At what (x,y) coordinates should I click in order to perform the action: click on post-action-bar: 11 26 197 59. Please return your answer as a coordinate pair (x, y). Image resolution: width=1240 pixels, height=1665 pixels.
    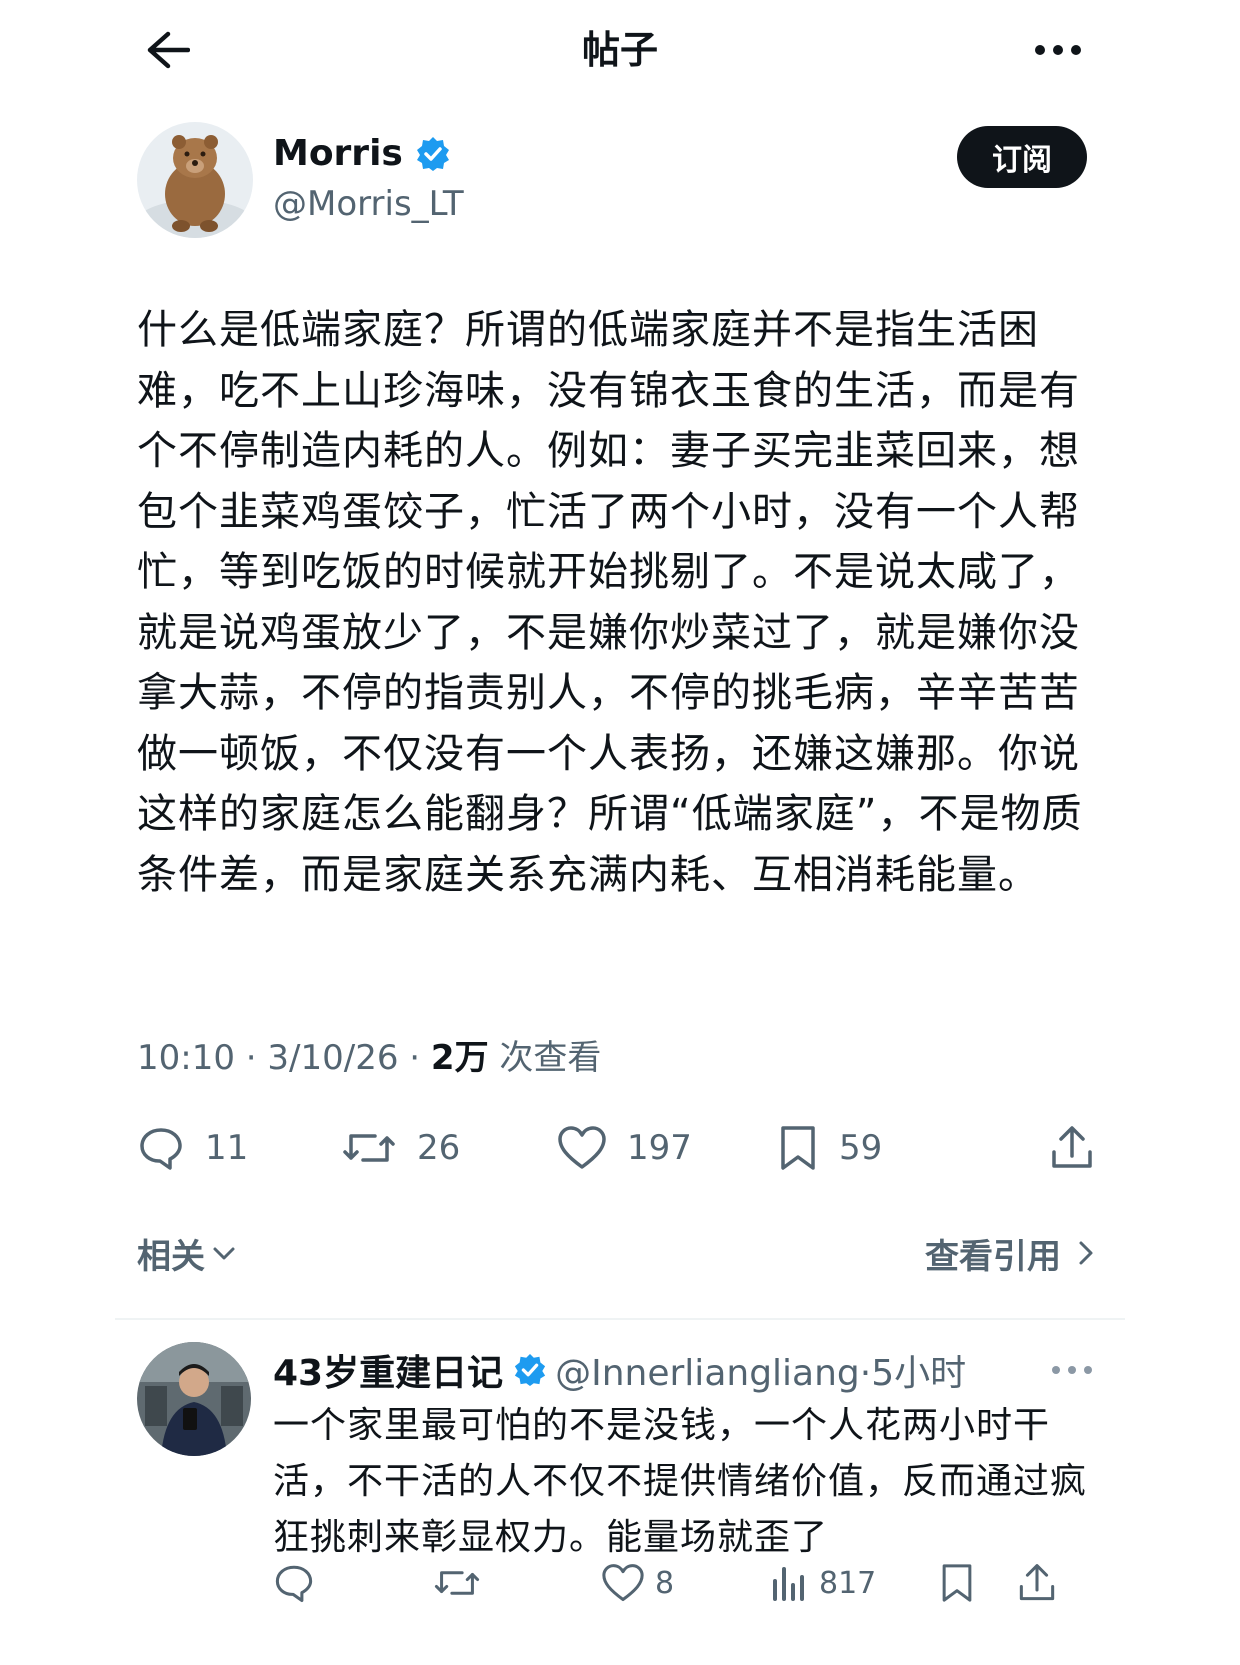
    Looking at the image, I should click on (617, 1148).